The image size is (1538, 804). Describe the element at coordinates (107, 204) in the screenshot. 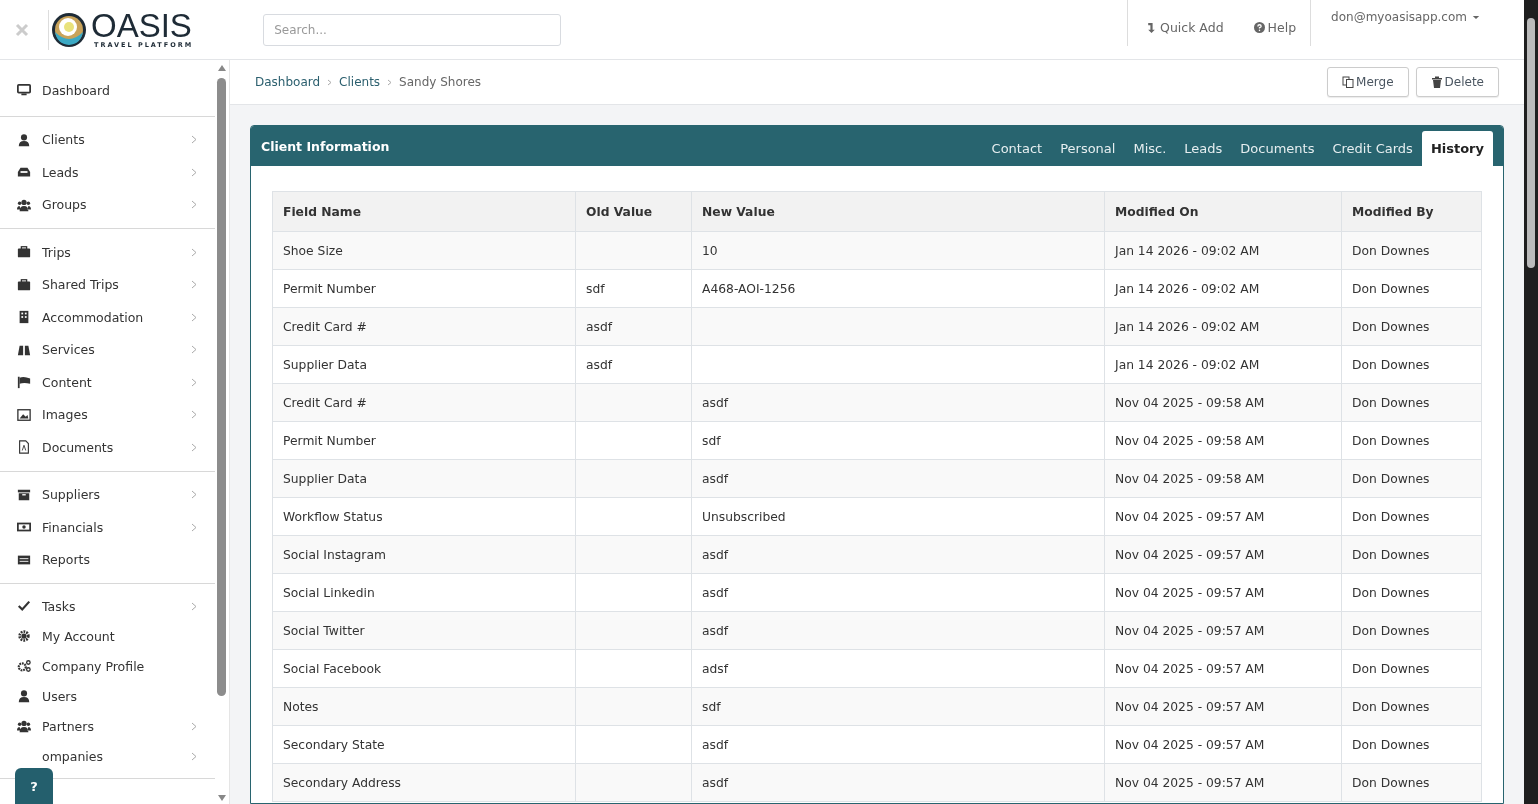

I see `sidebar-item: Groups` at that location.